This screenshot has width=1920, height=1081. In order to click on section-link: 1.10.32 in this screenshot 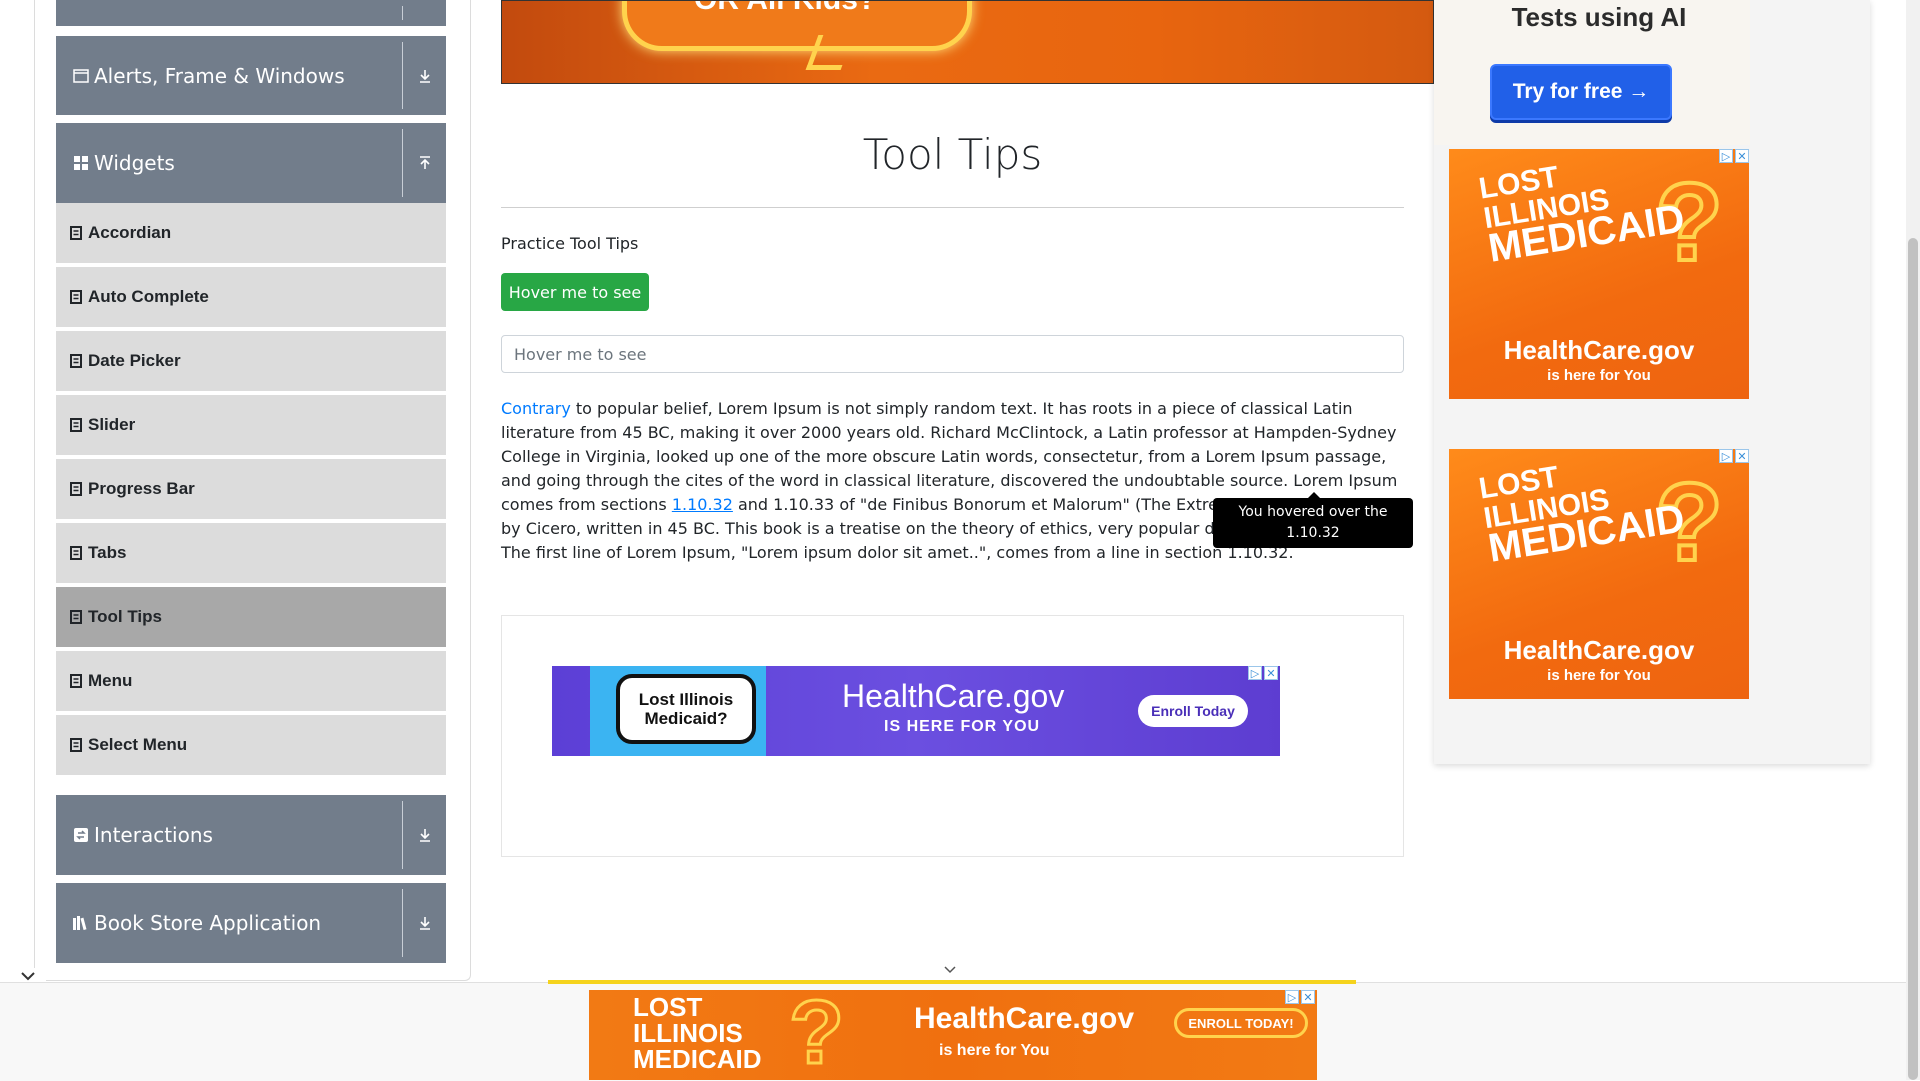, I will do `click(702, 504)`.